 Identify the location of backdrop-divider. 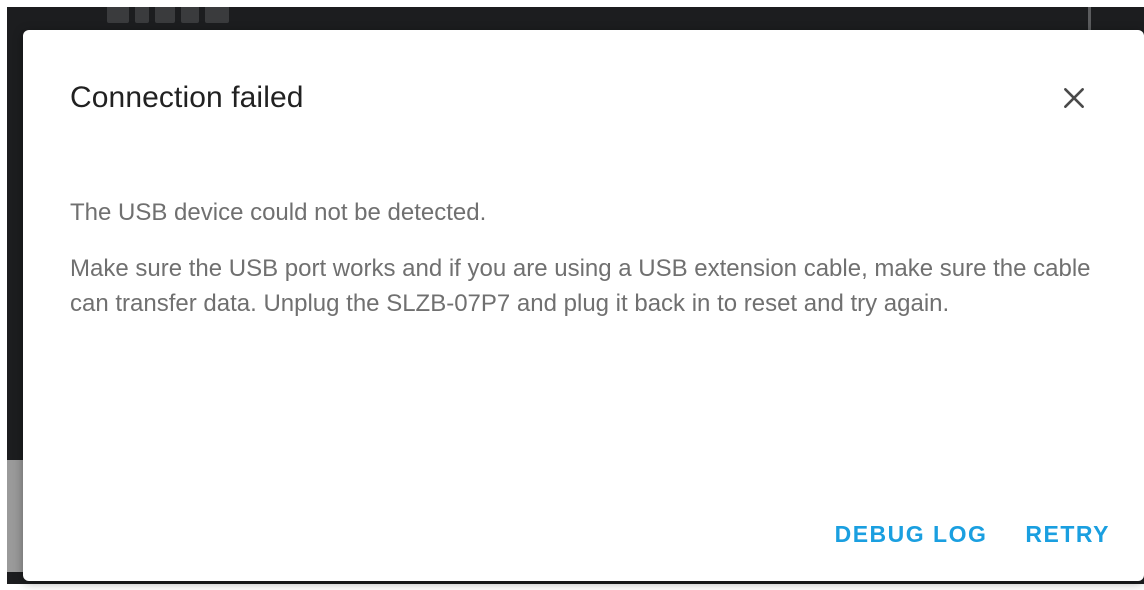
(1089, 19).